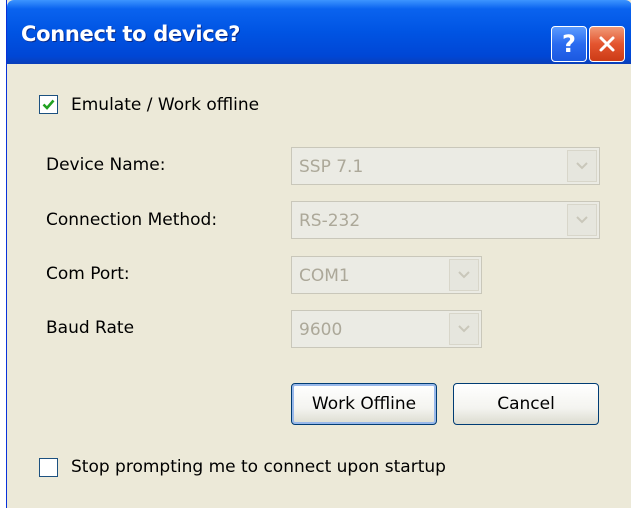 This screenshot has width=631, height=508. What do you see at coordinates (319, 32) in the screenshot?
I see `title-bar: Connect to device? ?` at bounding box center [319, 32].